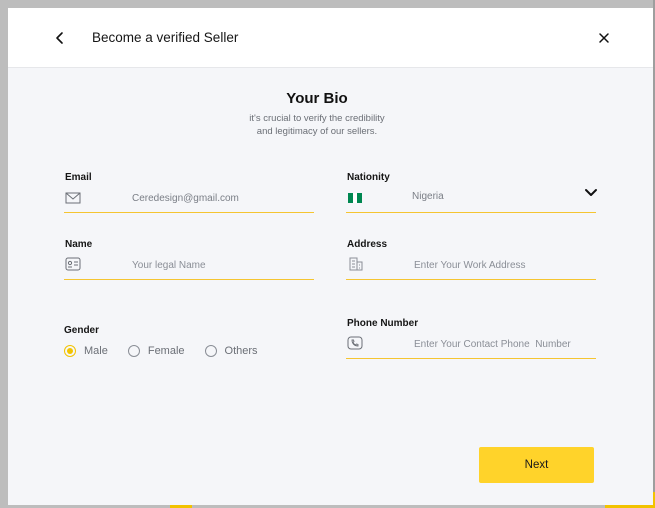  What do you see at coordinates (317, 118) in the screenshot?
I see `subtitle-line: it's crucial to verify the credibility` at bounding box center [317, 118].